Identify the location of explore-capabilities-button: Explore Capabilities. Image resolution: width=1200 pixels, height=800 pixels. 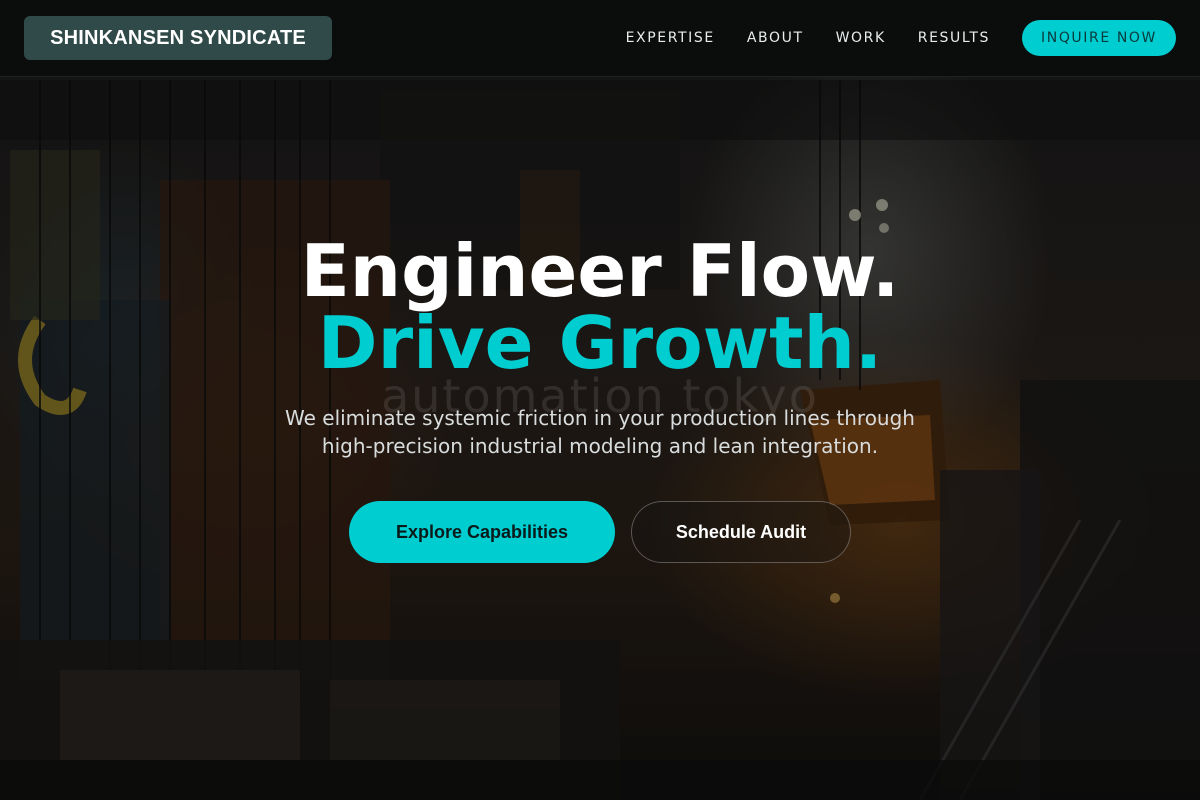
(482, 532).